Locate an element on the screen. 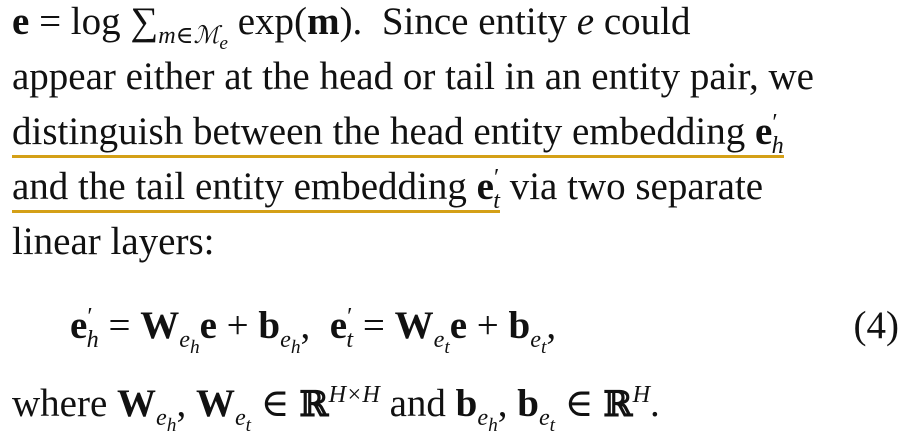 The height and width of the screenshot is (436, 915). text: and is located at coordinates (417, 403).